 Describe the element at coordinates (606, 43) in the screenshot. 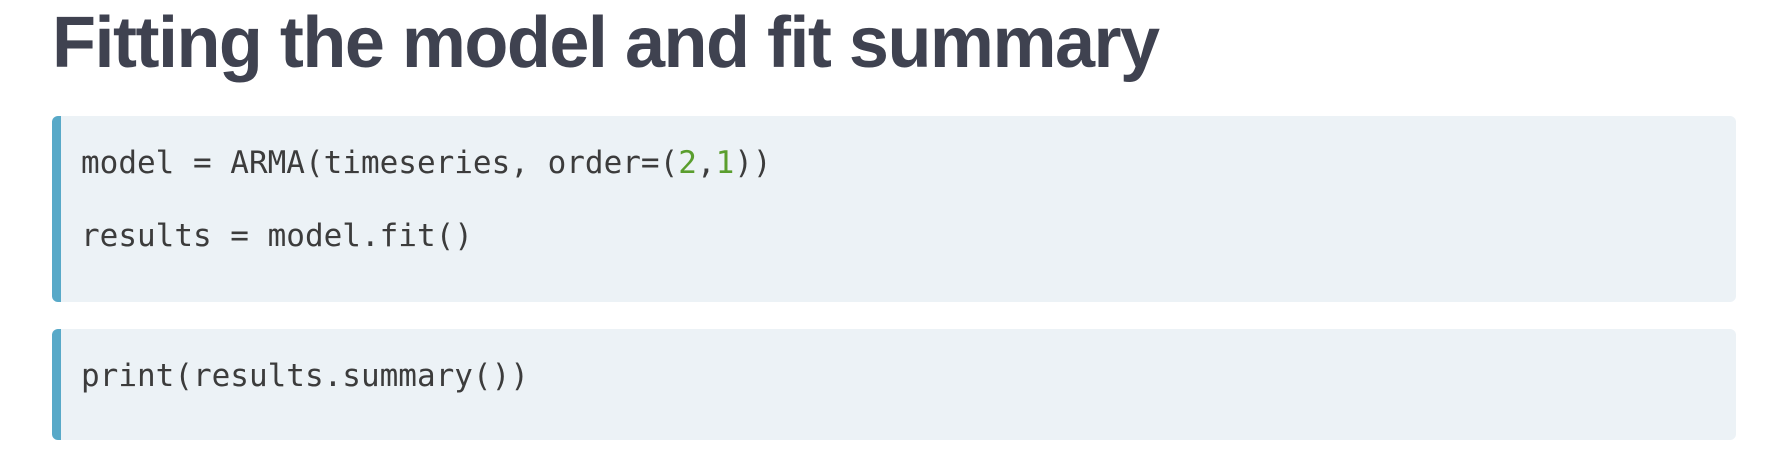

I see `slide-title: Fitting the model and fit summary` at that location.